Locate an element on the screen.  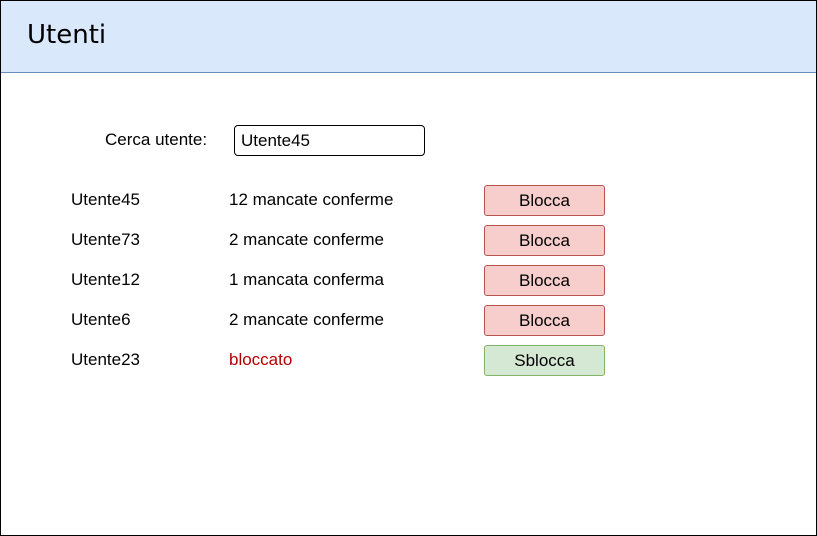
user-name: Utente12 is located at coordinates (105, 279).